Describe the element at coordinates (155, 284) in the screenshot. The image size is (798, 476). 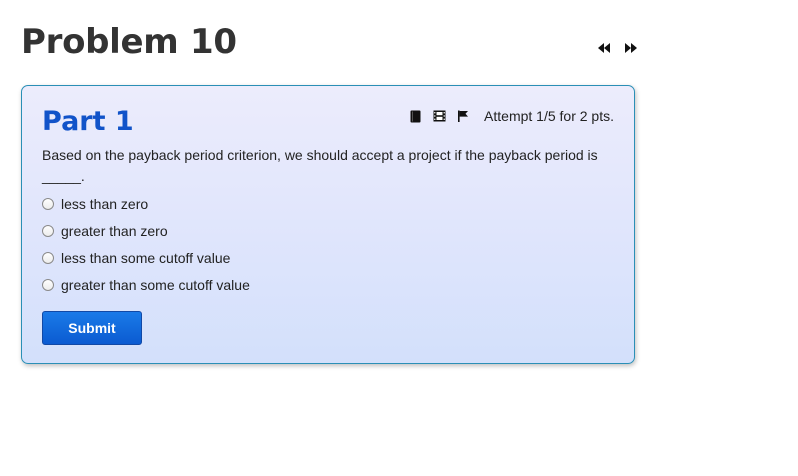
I see `answer-option-label: greater than some cutoff value` at that location.